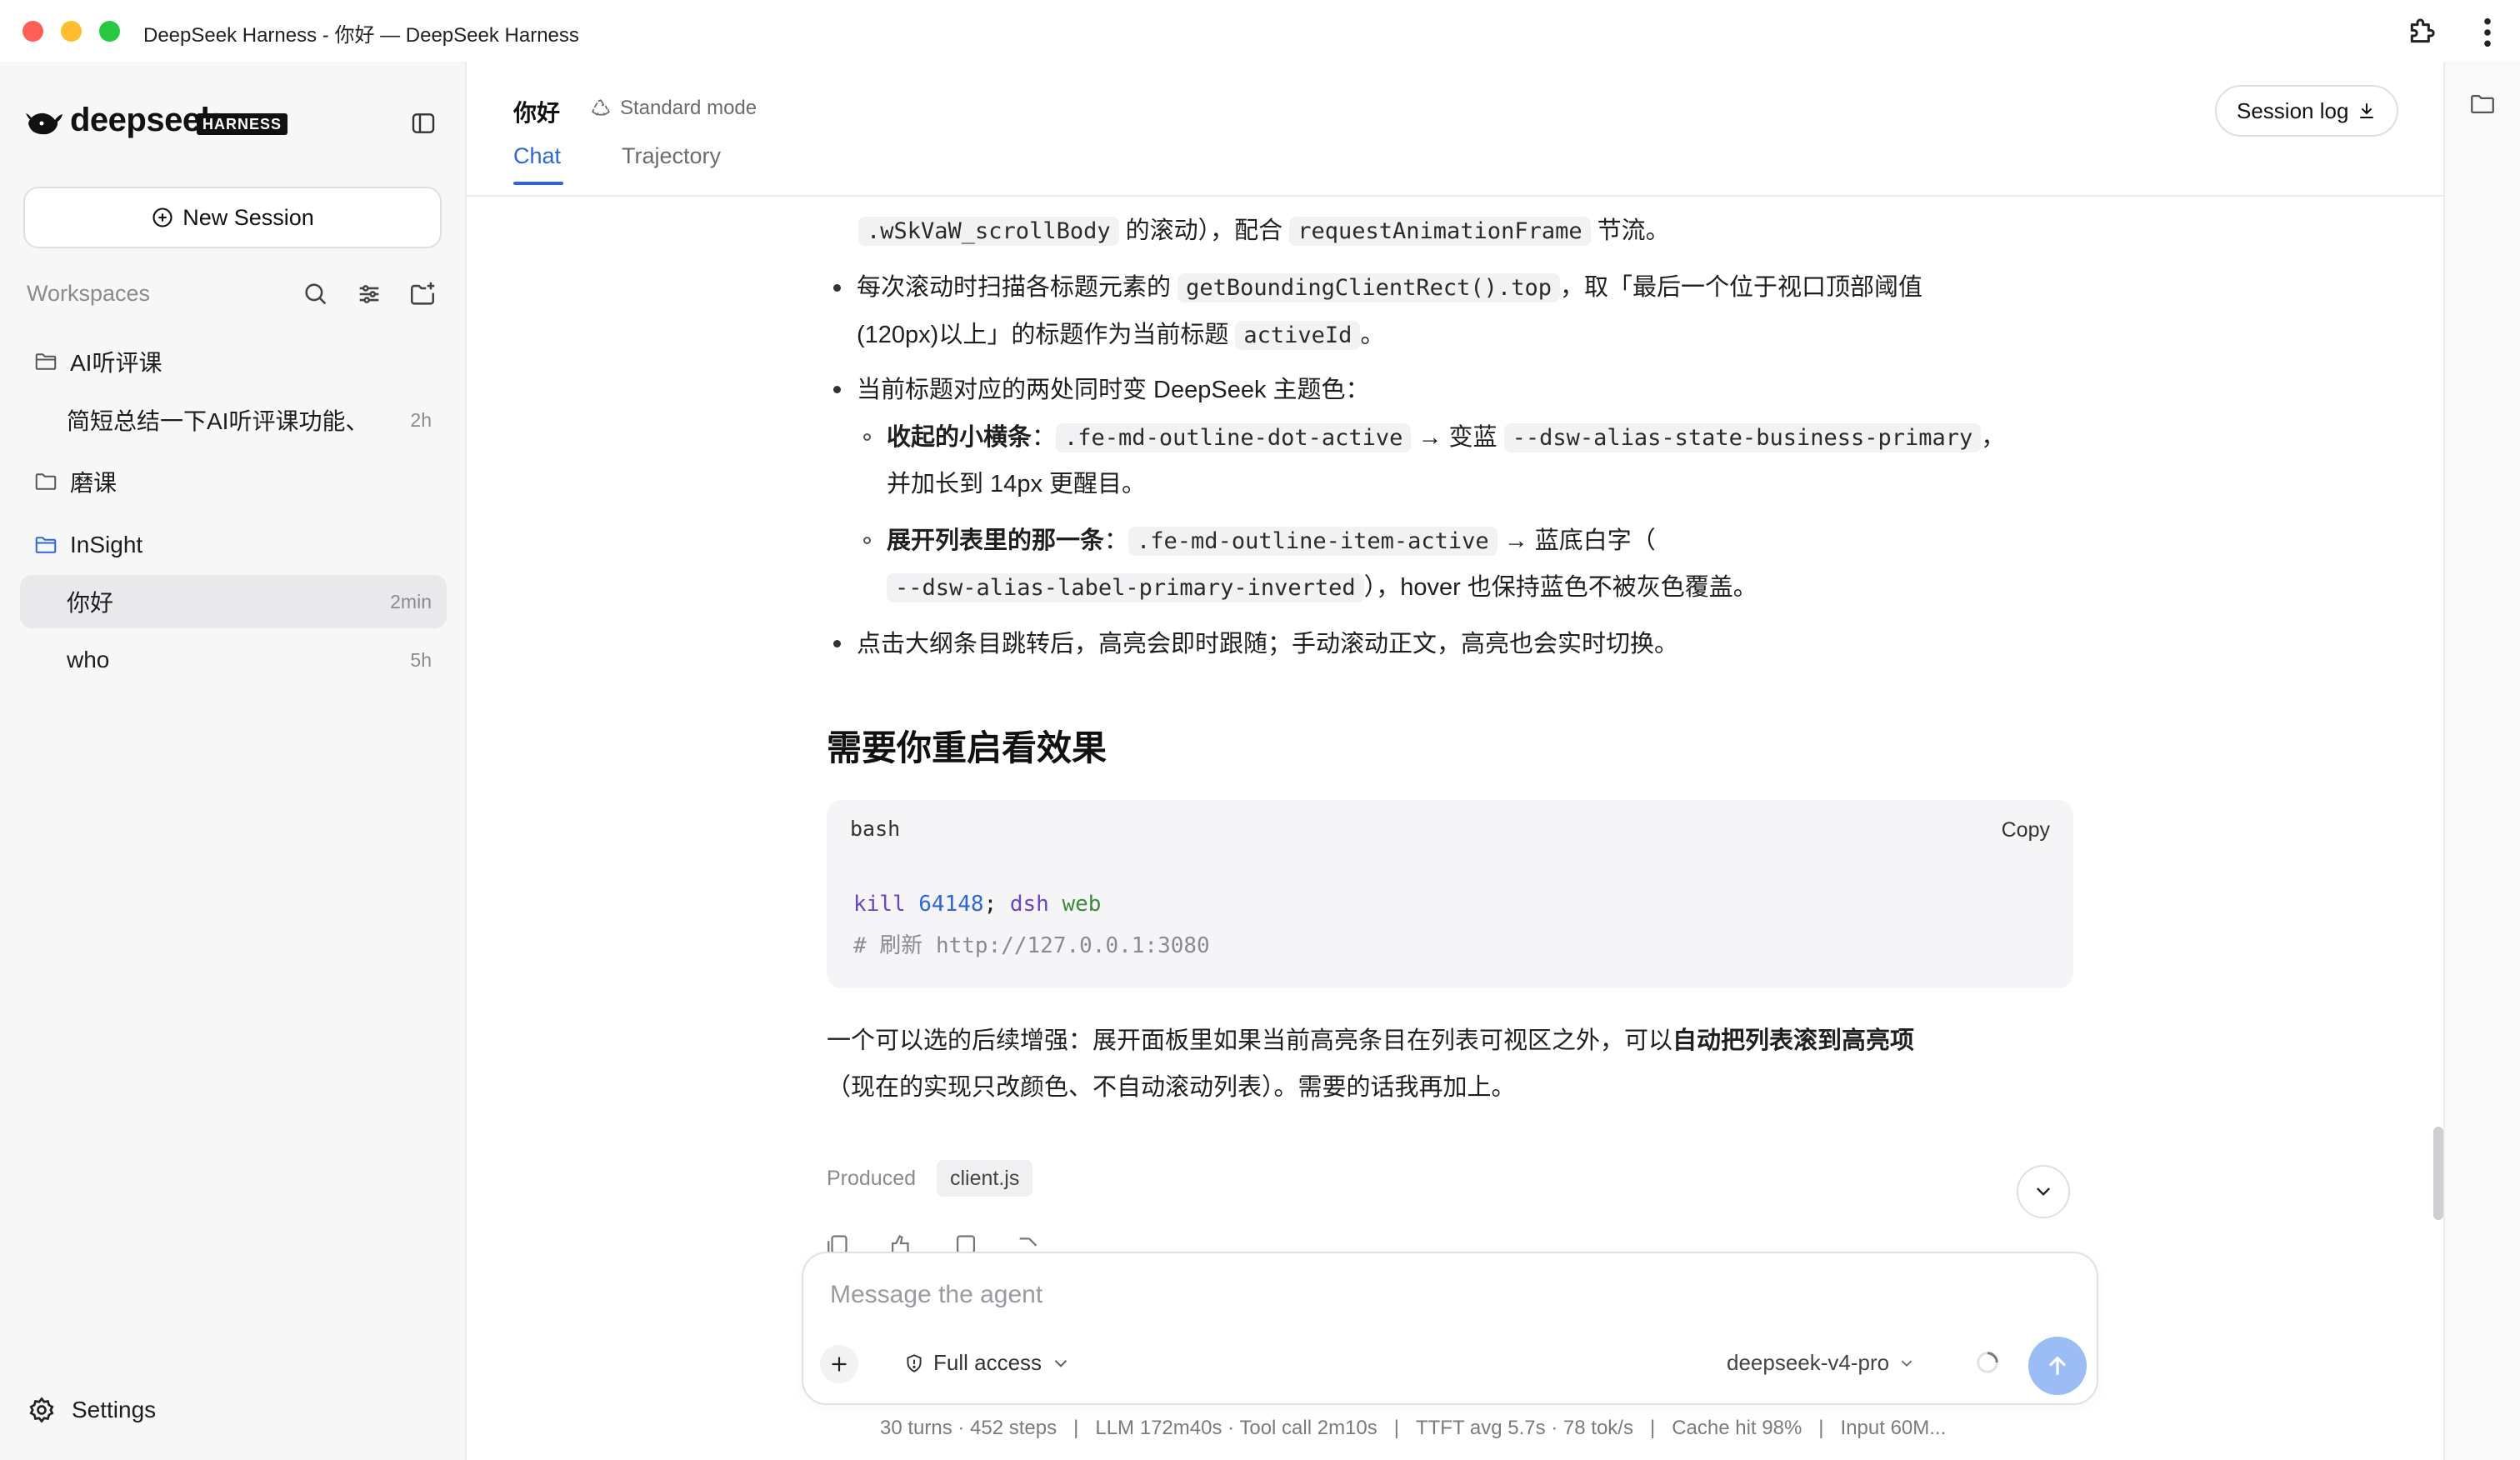 The width and height of the screenshot is (2520, 1460). Describe the element at coordinates (115, 1409) in the screenshot. I see `settings-label: Settings` at that location.